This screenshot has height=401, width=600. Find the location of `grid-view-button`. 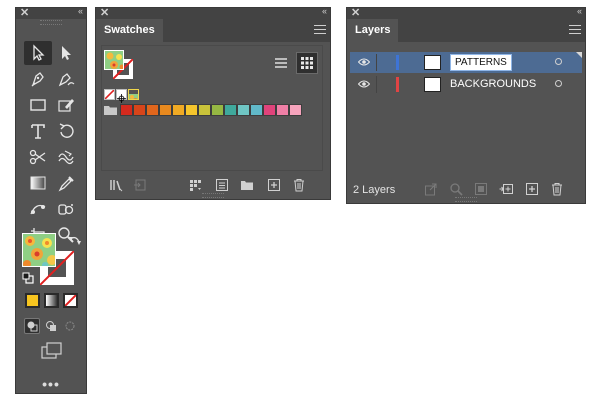

grid-view-button is located at coordinates (307, 63).